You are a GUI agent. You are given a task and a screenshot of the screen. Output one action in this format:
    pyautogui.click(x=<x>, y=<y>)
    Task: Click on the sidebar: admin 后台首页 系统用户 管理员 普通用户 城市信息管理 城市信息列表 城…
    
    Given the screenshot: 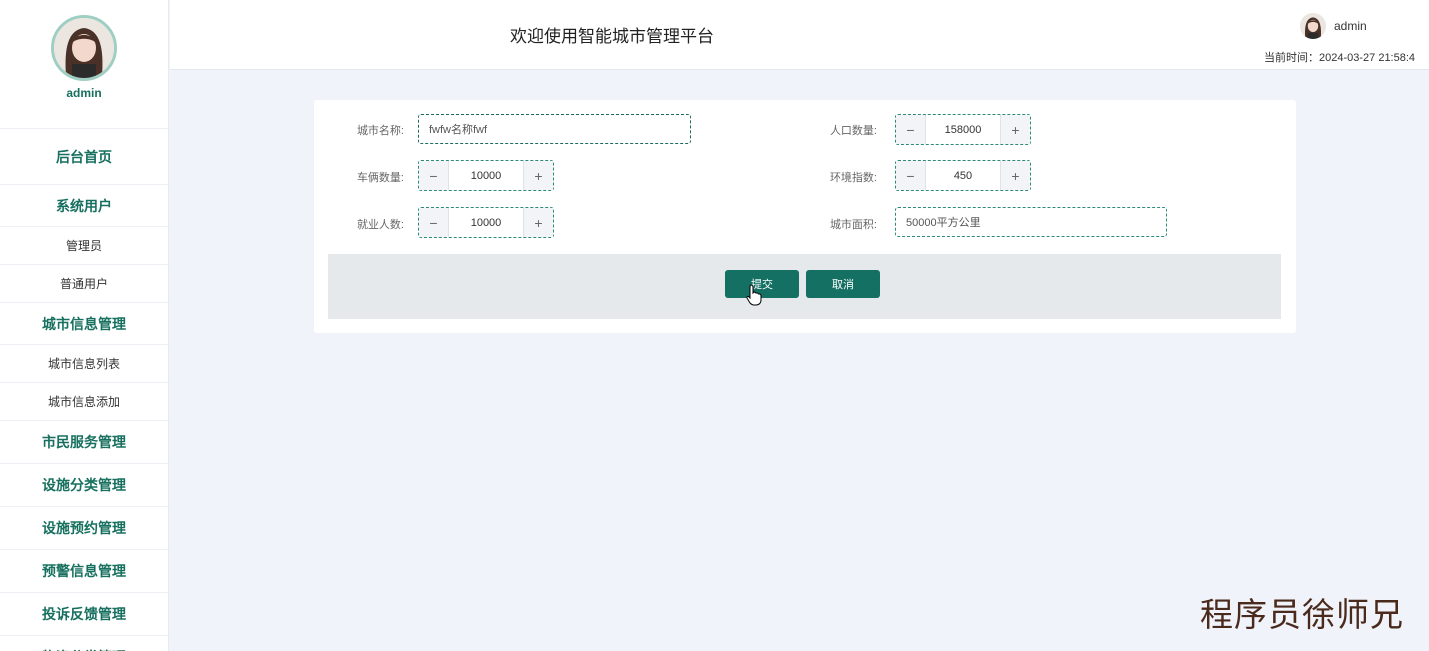 What is the action you would take?
    pyautogui.click(x=84, y=325)
    